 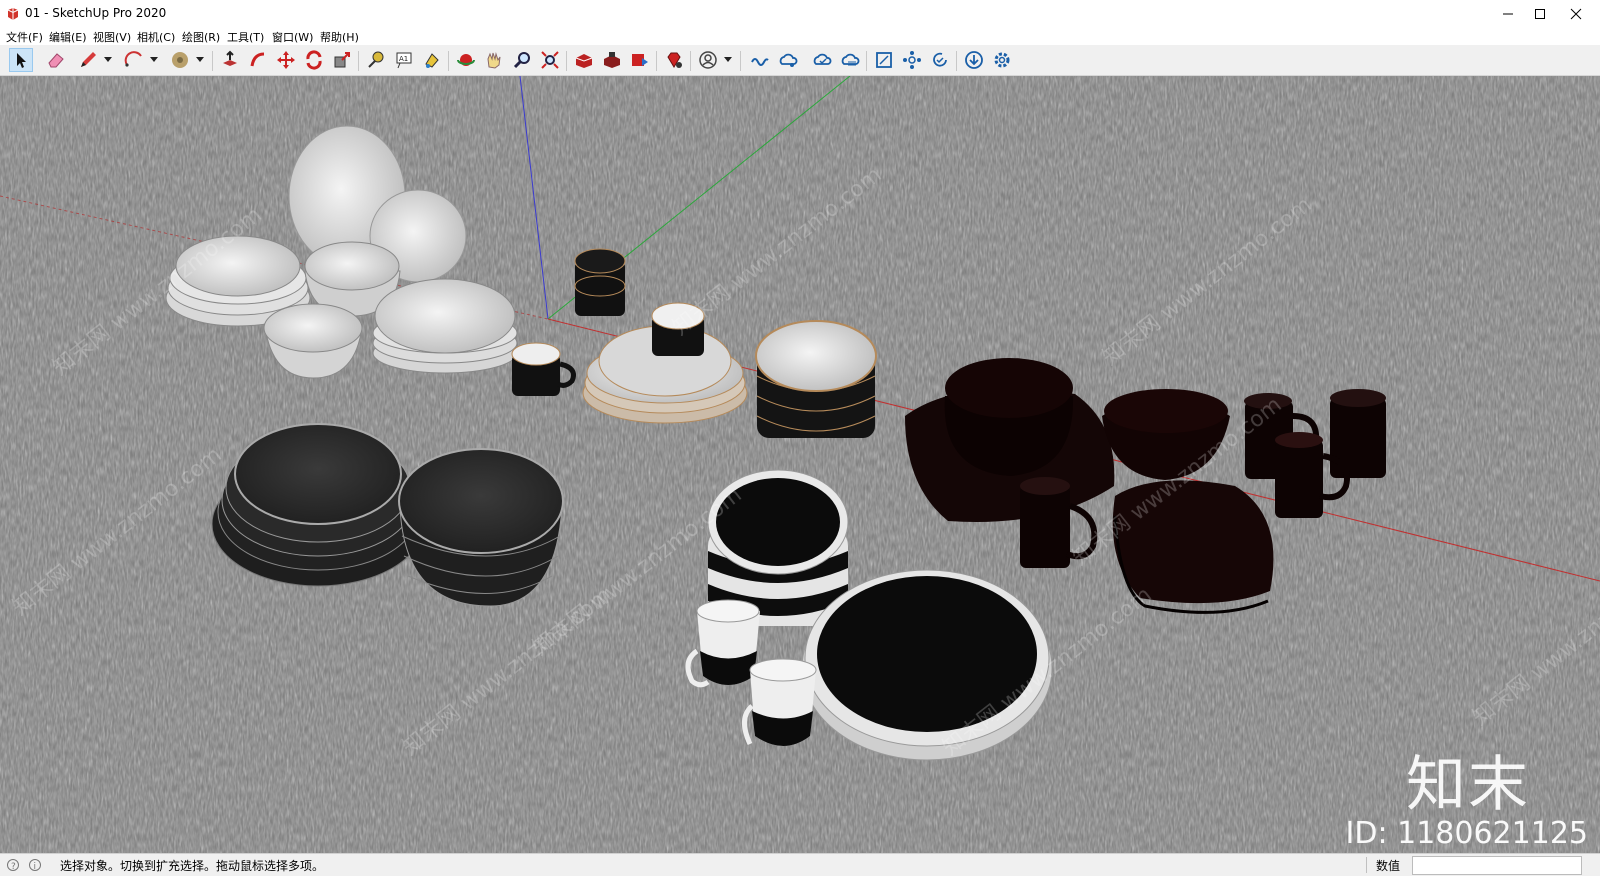 I want to click on trimble-connect-icon, so click(x=760, y=62).